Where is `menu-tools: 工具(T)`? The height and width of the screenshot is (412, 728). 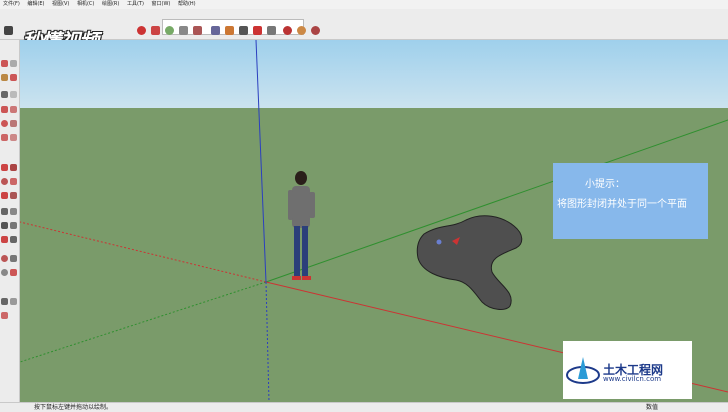 menu-tools: 工具(T) is located at coordinates (135, 4).